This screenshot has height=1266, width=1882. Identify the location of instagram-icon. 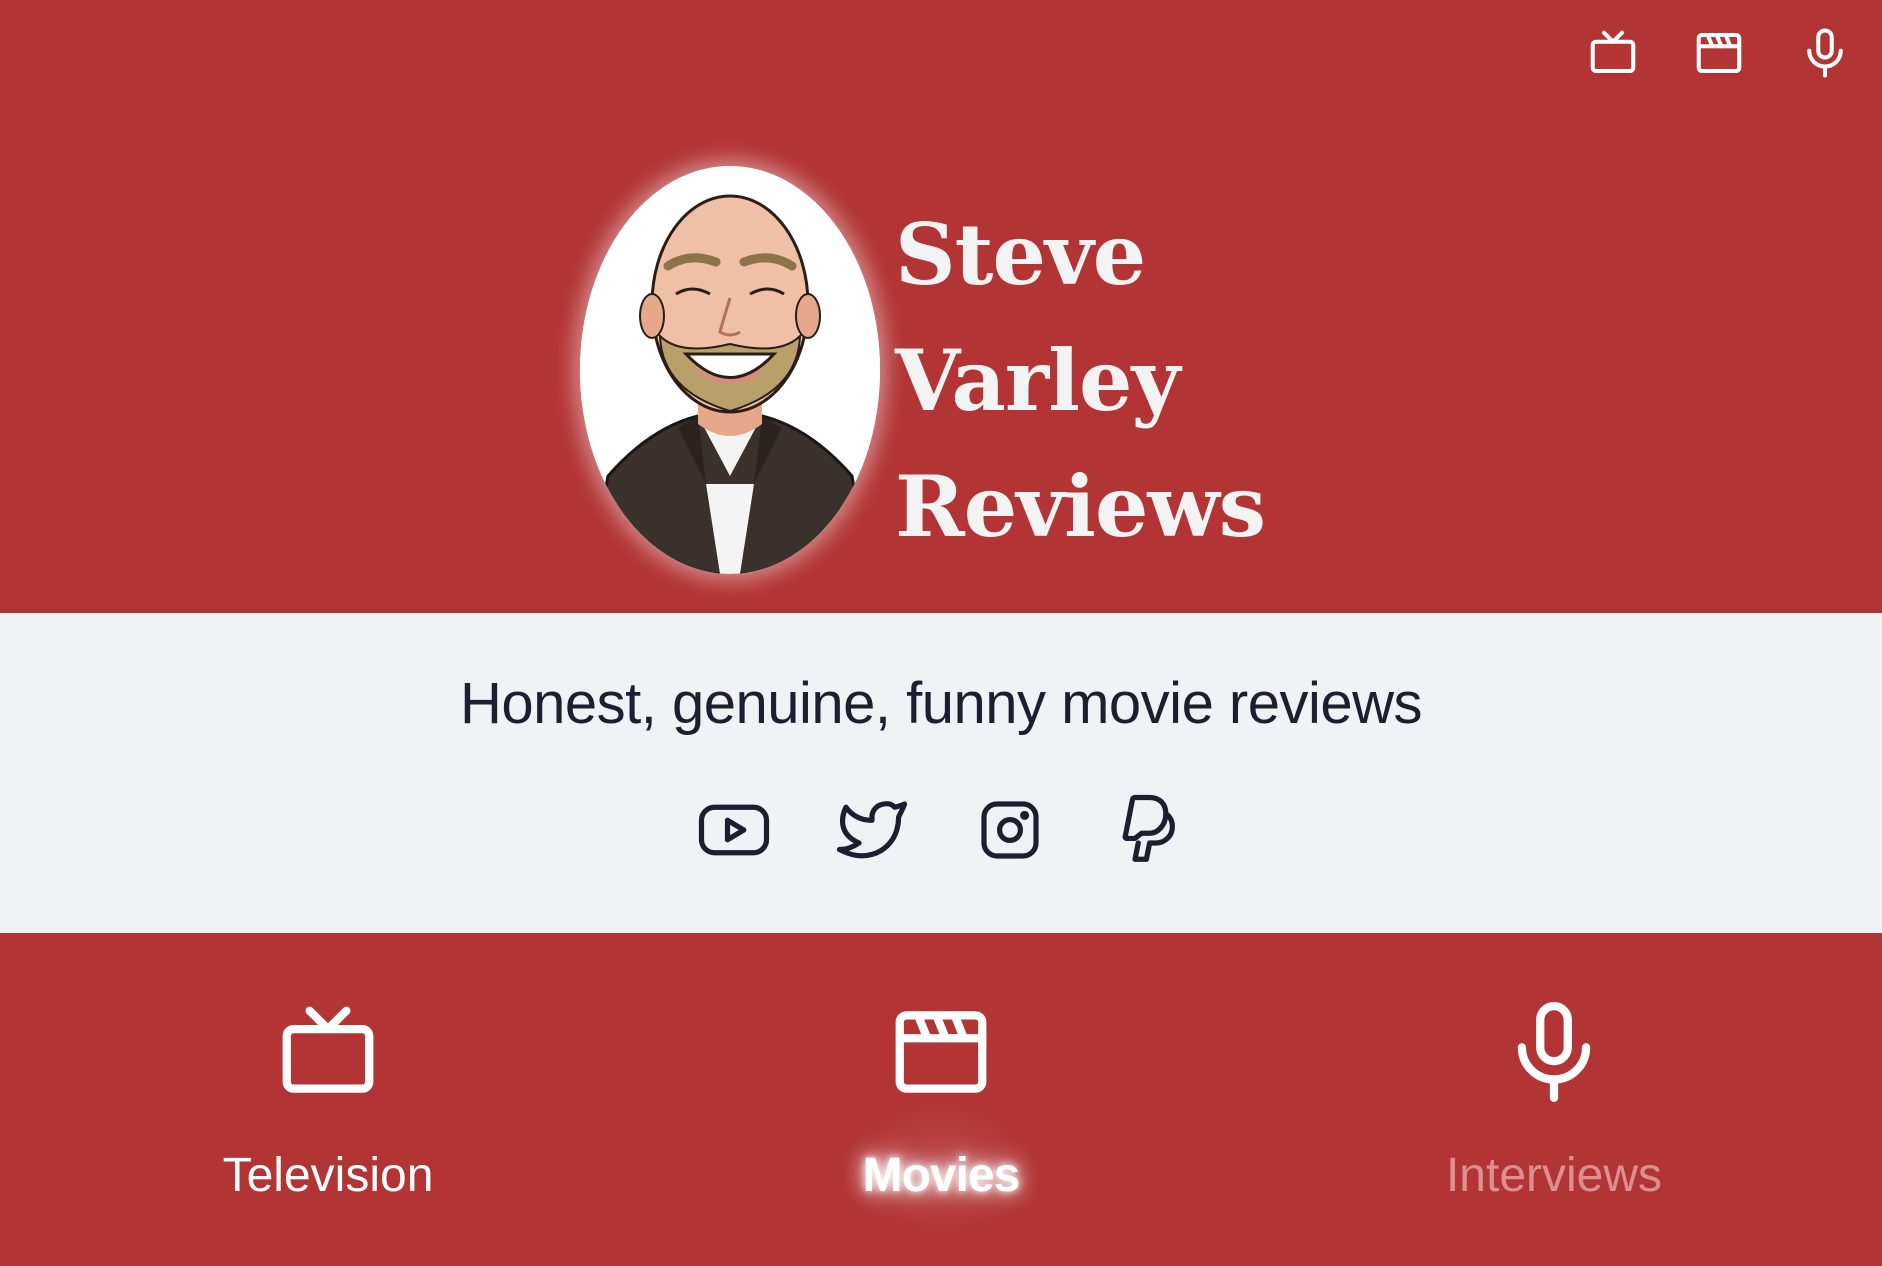
(1010, 830).